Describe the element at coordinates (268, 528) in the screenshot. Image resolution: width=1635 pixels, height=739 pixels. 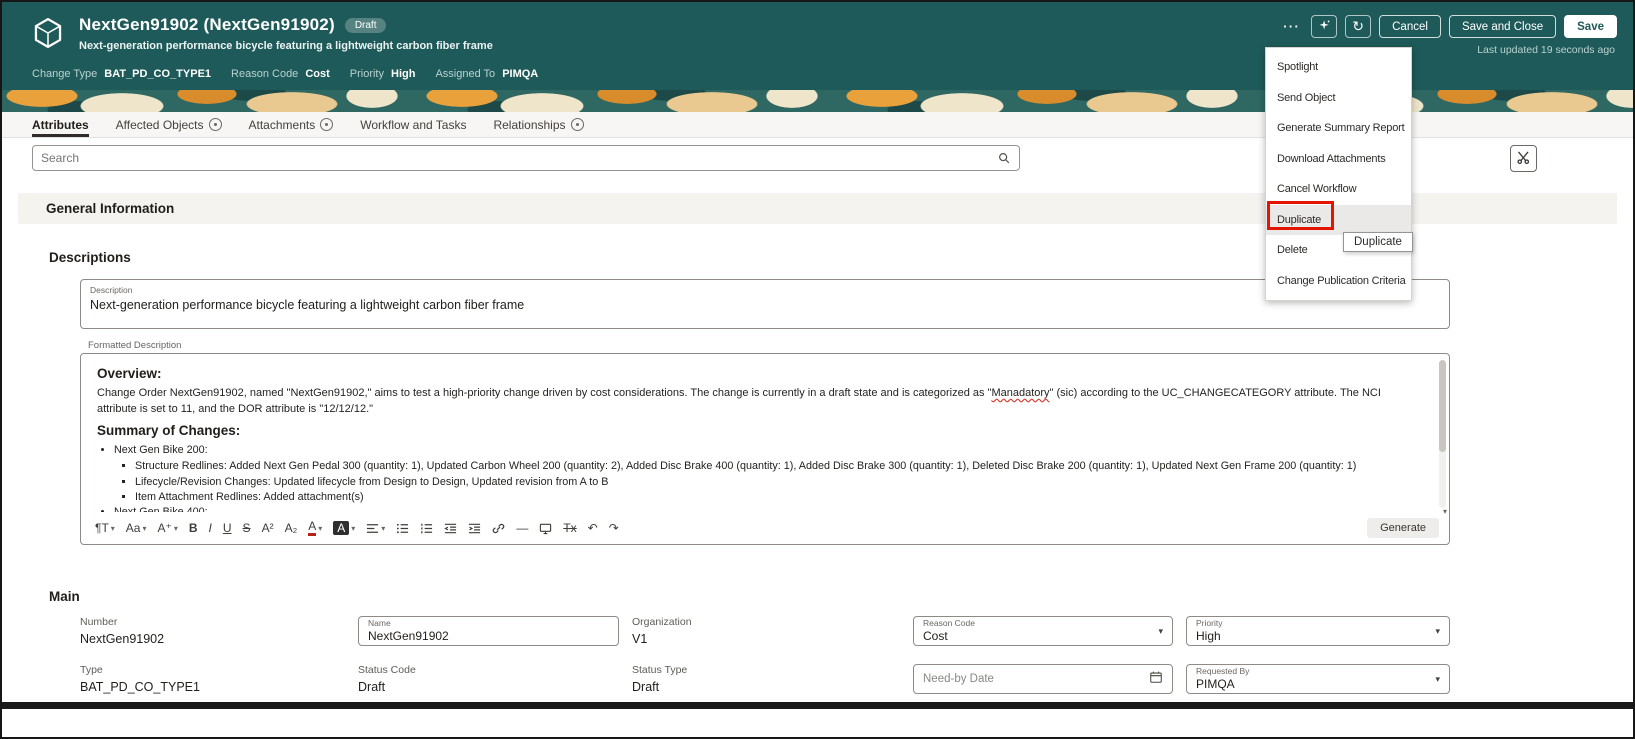
I see `superscript-icon: A²` at that location.